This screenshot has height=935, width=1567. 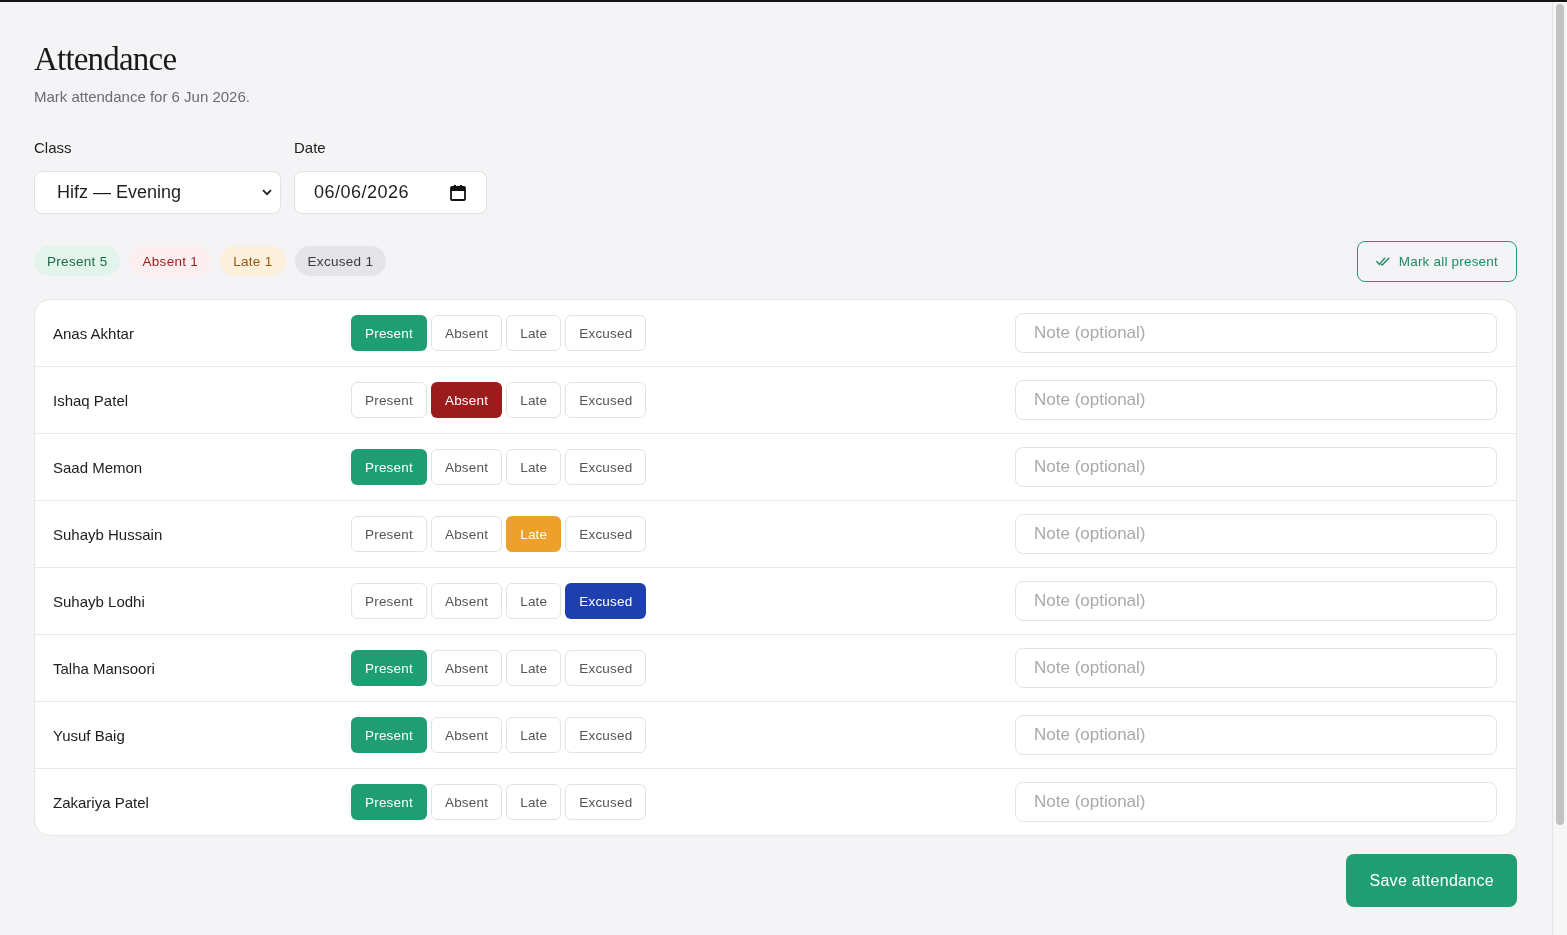 I want to click on scrollbar-thumb, so click(x=1560, y=414).